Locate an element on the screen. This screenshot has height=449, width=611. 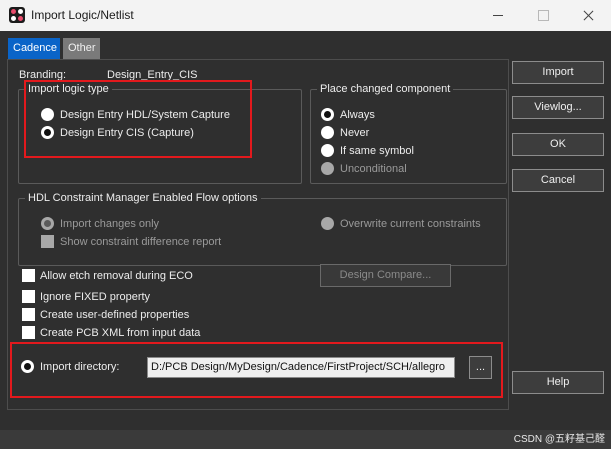
checkbox-allow-etch-removal-label: Allow etch removal during ECO is located at coordinates (116, 276).